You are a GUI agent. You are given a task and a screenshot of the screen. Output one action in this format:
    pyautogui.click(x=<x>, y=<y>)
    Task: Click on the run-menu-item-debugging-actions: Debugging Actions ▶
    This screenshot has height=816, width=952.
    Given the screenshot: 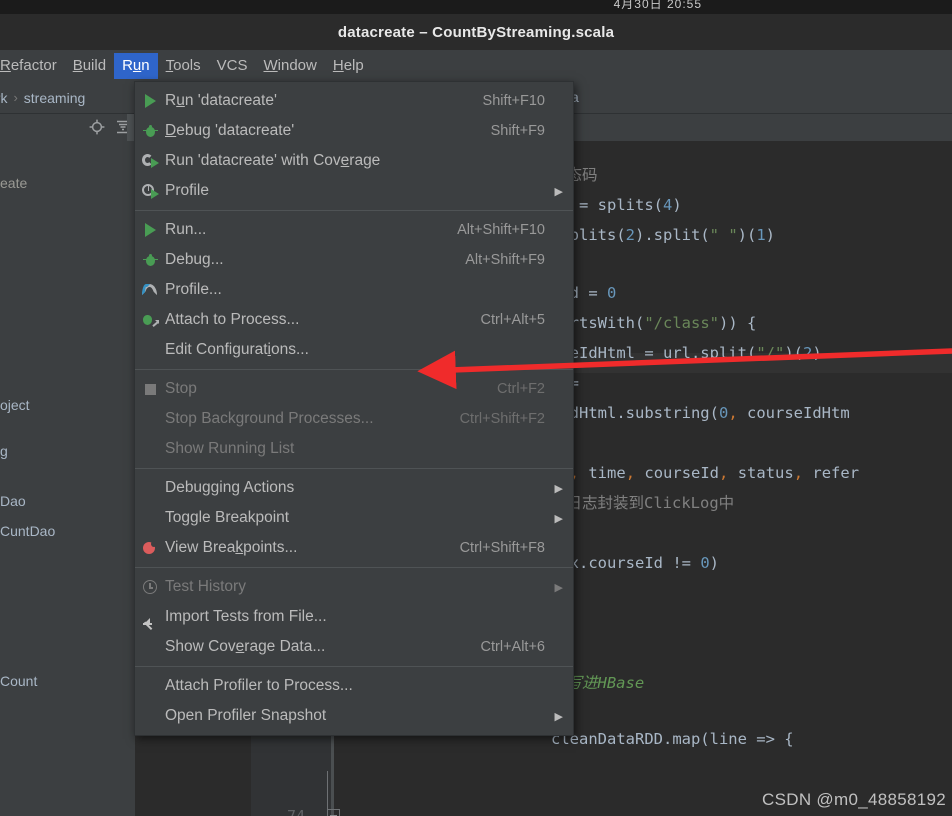 What is the action you would take?
    pyautogui.click(x=354, y=488)
    